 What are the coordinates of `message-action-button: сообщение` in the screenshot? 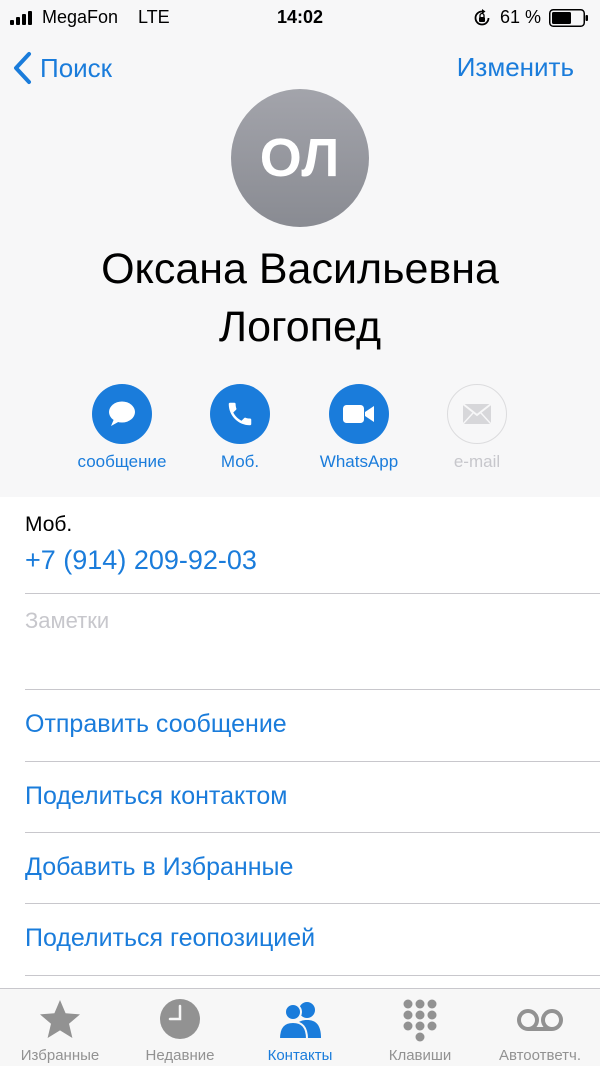 It's located at (122, 428).